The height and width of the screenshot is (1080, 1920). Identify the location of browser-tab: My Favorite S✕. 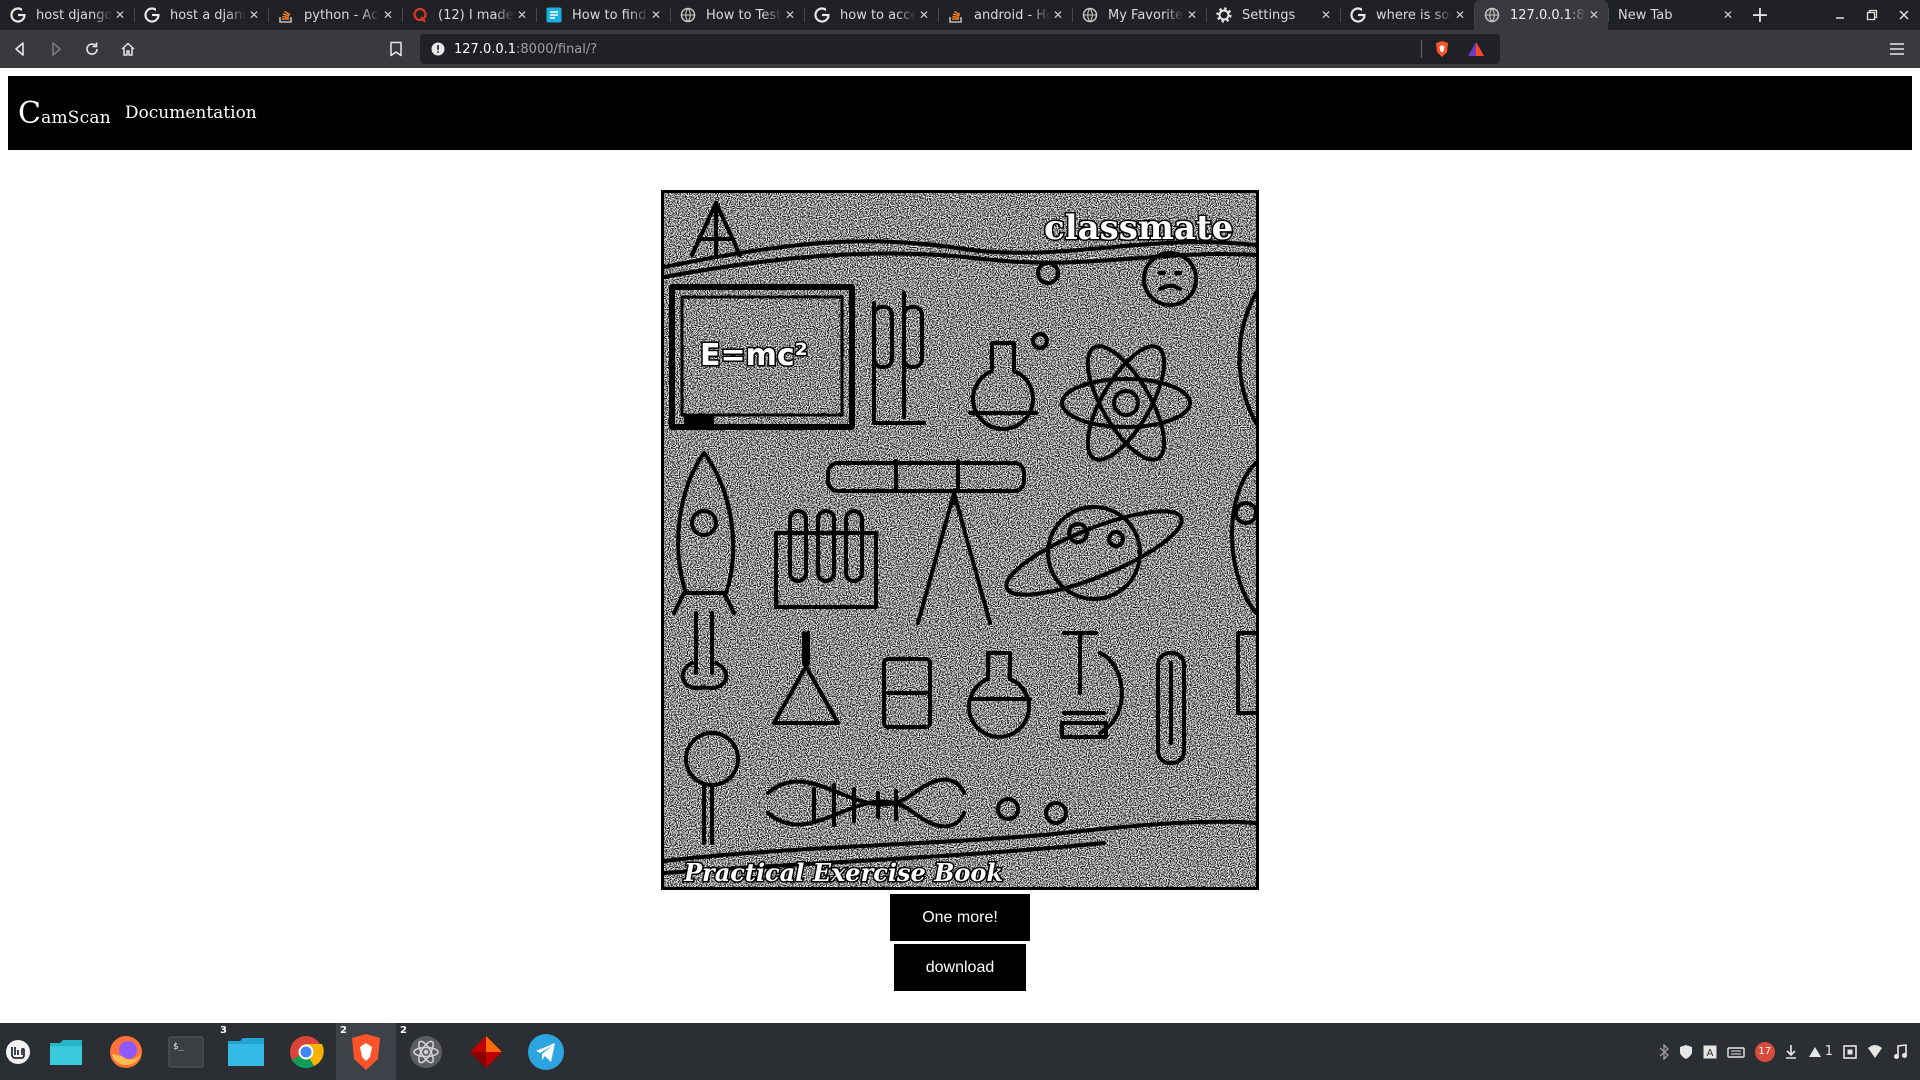
(1139, 15).